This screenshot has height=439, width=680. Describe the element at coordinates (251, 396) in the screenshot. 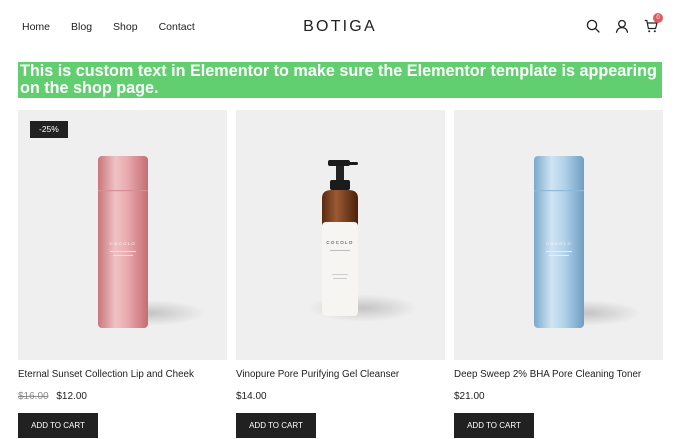

I see `price: $14.00` at that location.